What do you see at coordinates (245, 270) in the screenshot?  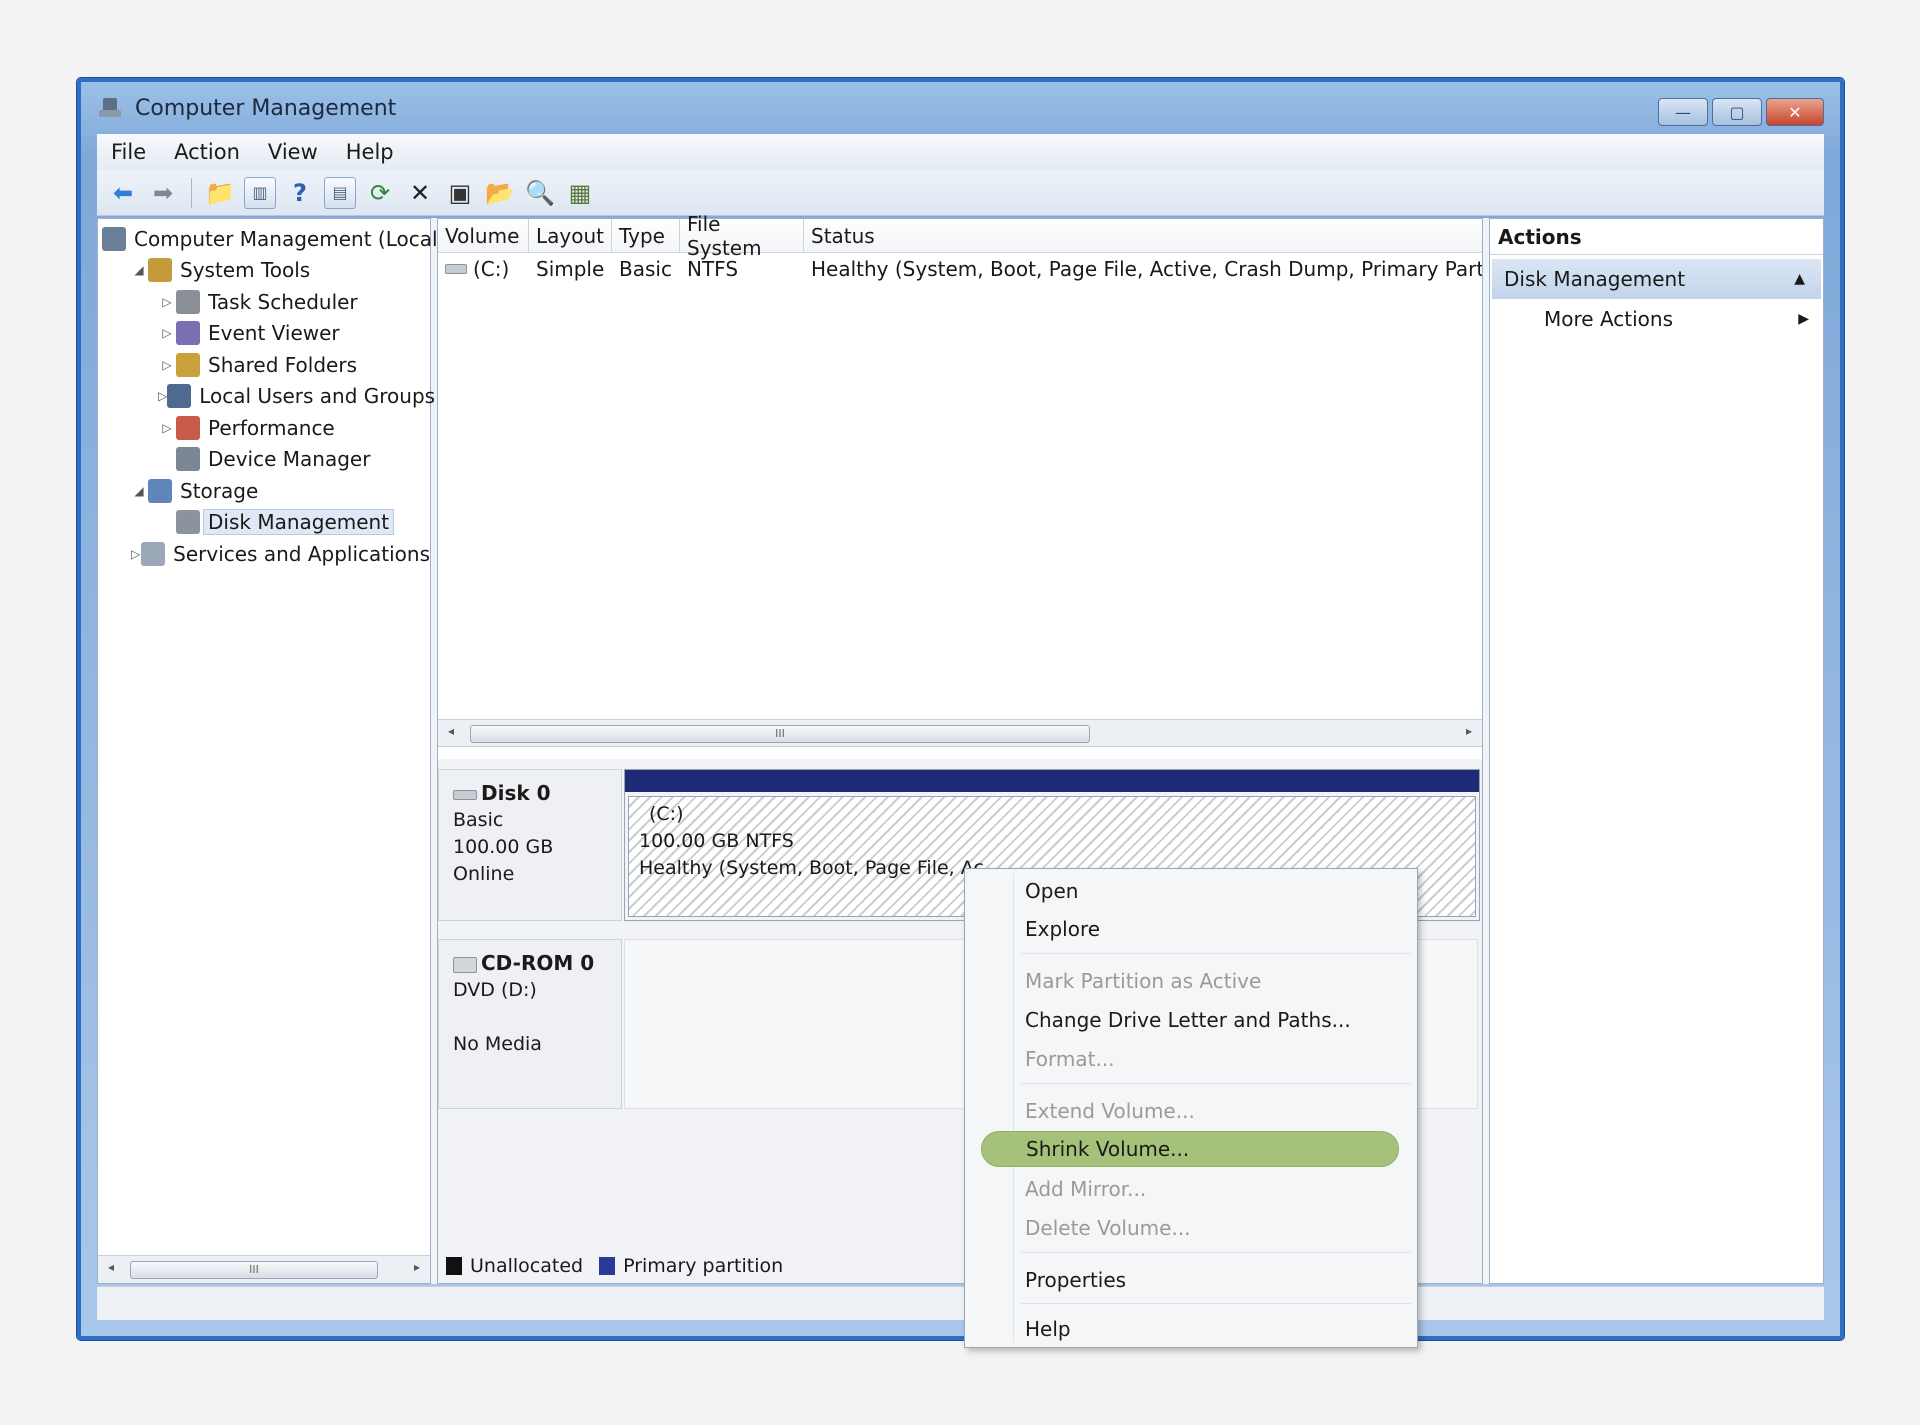 I see `tree-item-label: System Tools` at bounding box center [245, 270].